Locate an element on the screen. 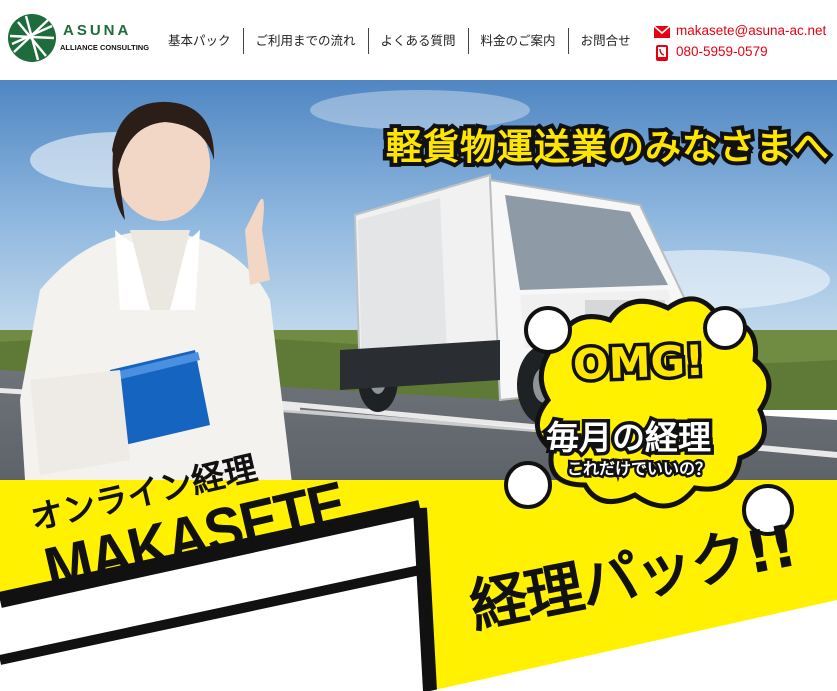 This screenshot has height=691, width=837. nav-item-faq: よくある質問 is located at coordinates (417, 41).